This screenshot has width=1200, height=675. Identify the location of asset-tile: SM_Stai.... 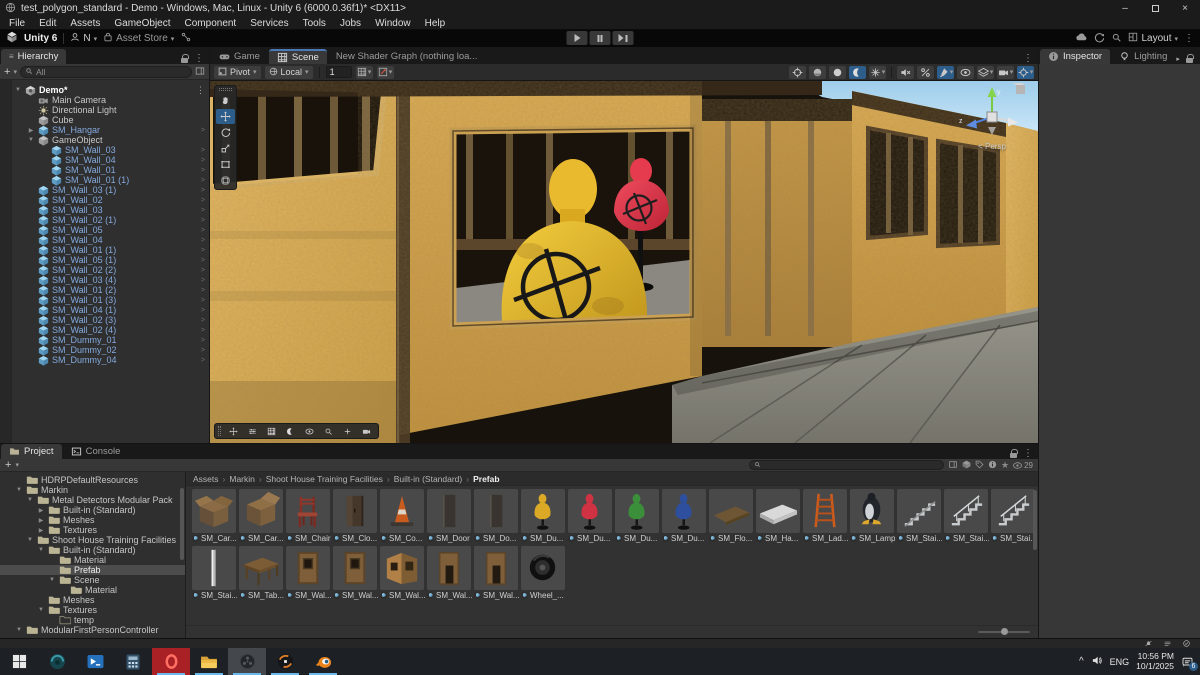
(966, 516).